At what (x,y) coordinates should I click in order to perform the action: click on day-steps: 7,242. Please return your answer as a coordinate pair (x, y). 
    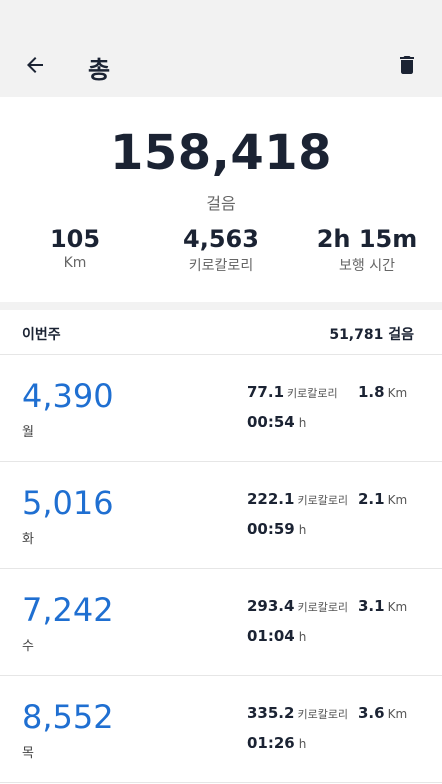
    Looking at the image, I should click on (68, 610).